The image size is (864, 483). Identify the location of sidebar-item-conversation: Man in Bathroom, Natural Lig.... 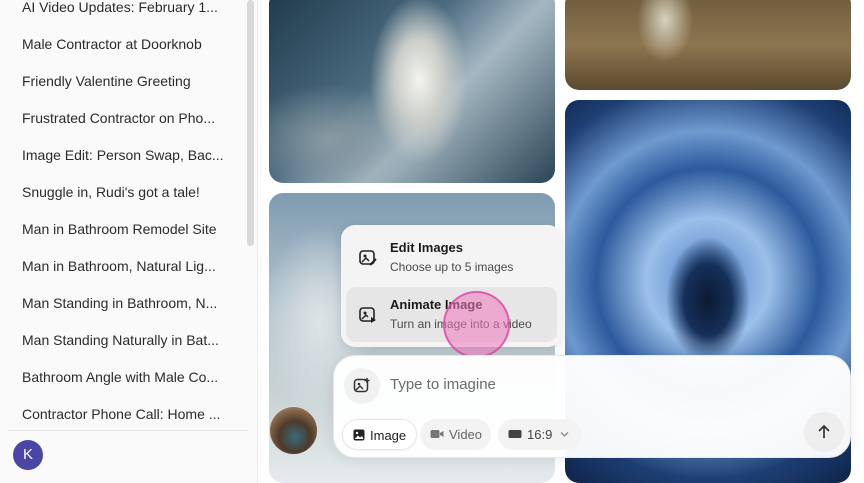
(124, 266).